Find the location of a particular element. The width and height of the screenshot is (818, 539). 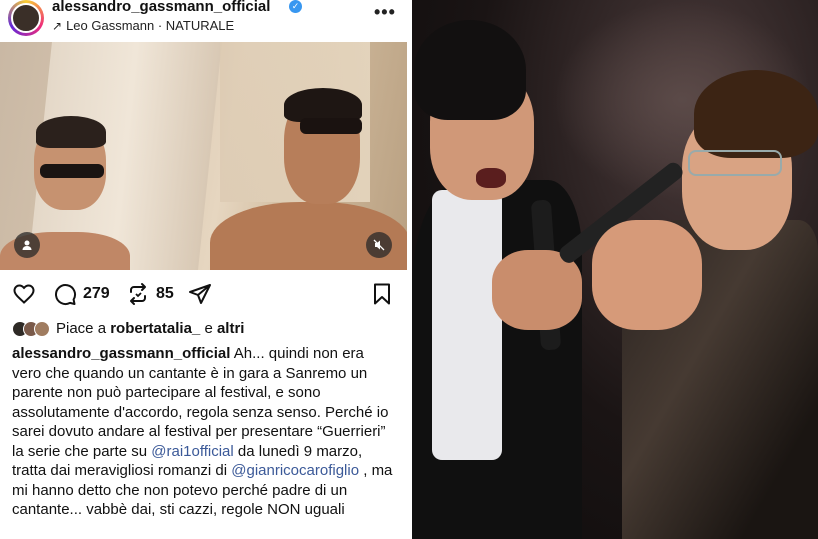

action-bar: 279 85 is located at coordinates (206, 295).